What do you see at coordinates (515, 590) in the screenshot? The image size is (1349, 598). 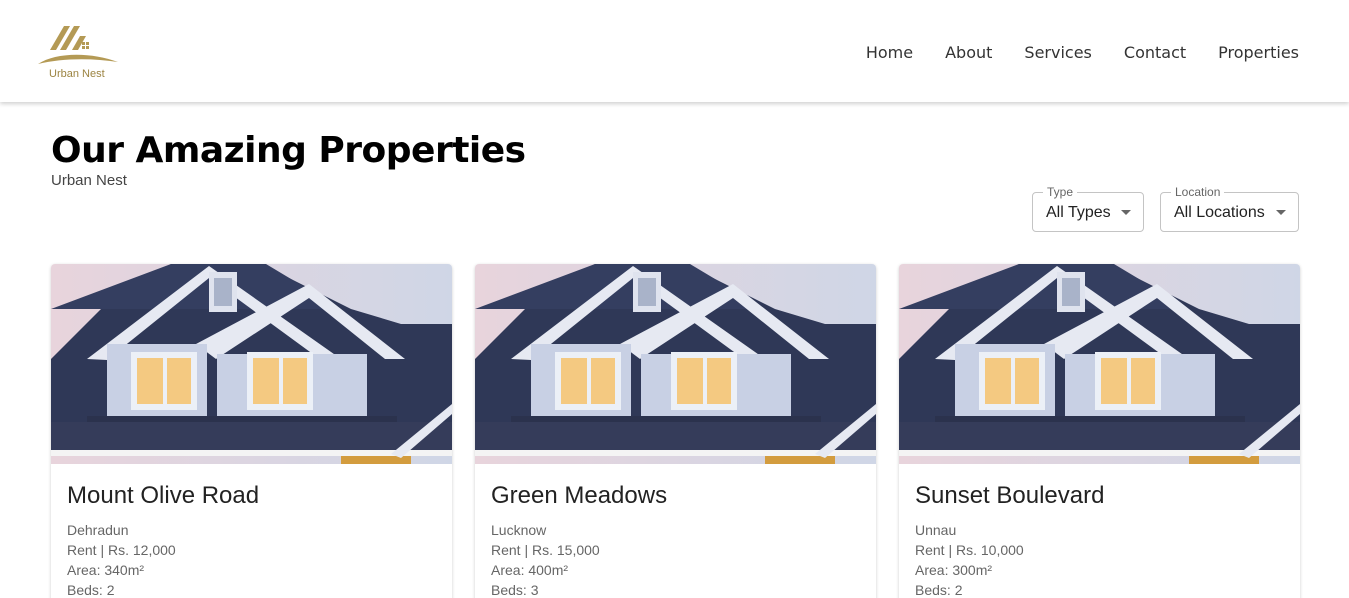 I see `property-beds: Beds: 3` at bounding box center [515, 590].